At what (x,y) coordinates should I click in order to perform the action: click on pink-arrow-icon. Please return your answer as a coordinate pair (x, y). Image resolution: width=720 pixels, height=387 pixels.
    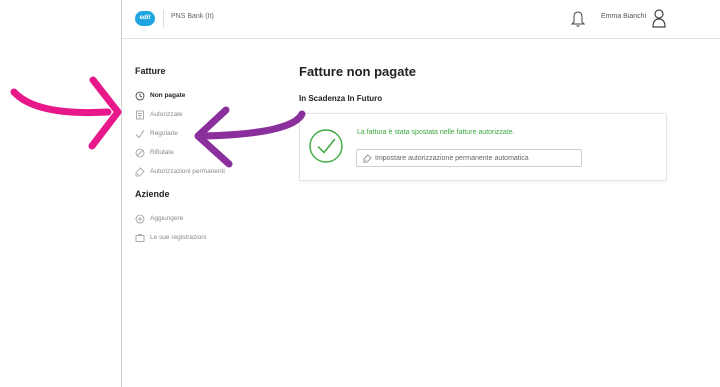
    Looking at the image, I should click on (66, 113).